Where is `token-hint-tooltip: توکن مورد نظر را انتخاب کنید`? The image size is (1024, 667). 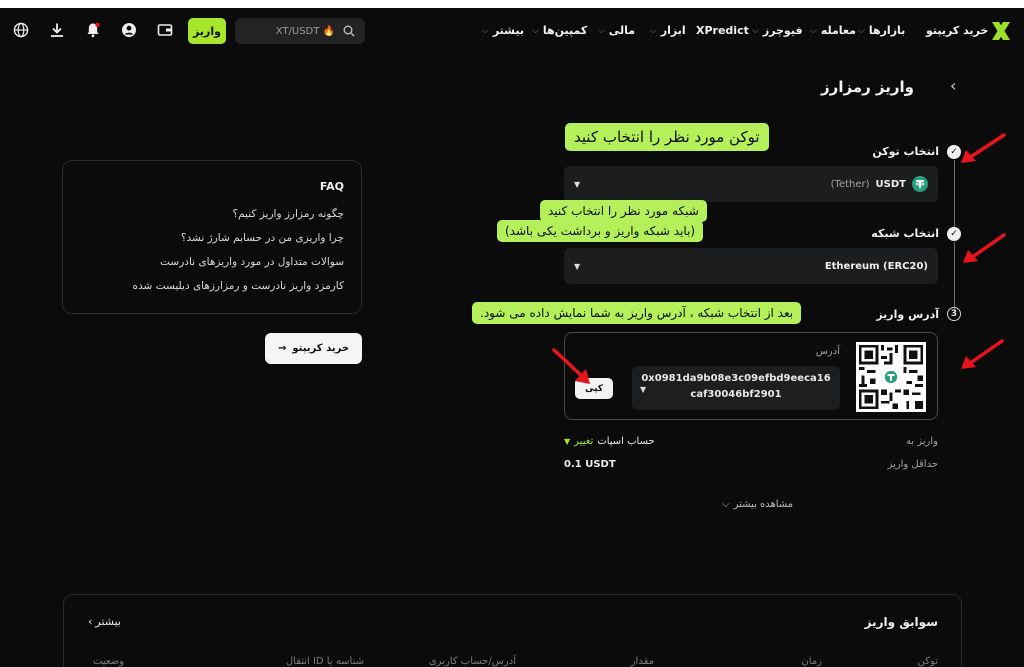
token-hint-tooltip: توکن مورد نظر را انتخاب کنید is located at coordinates (667, 137).